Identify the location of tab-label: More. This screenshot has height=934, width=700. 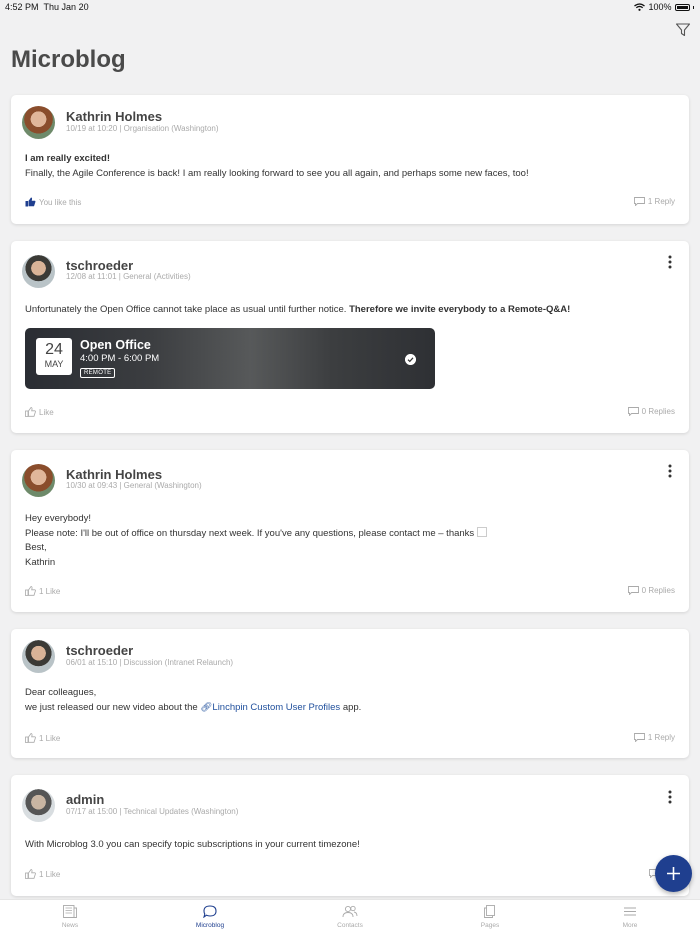
(630, 925).